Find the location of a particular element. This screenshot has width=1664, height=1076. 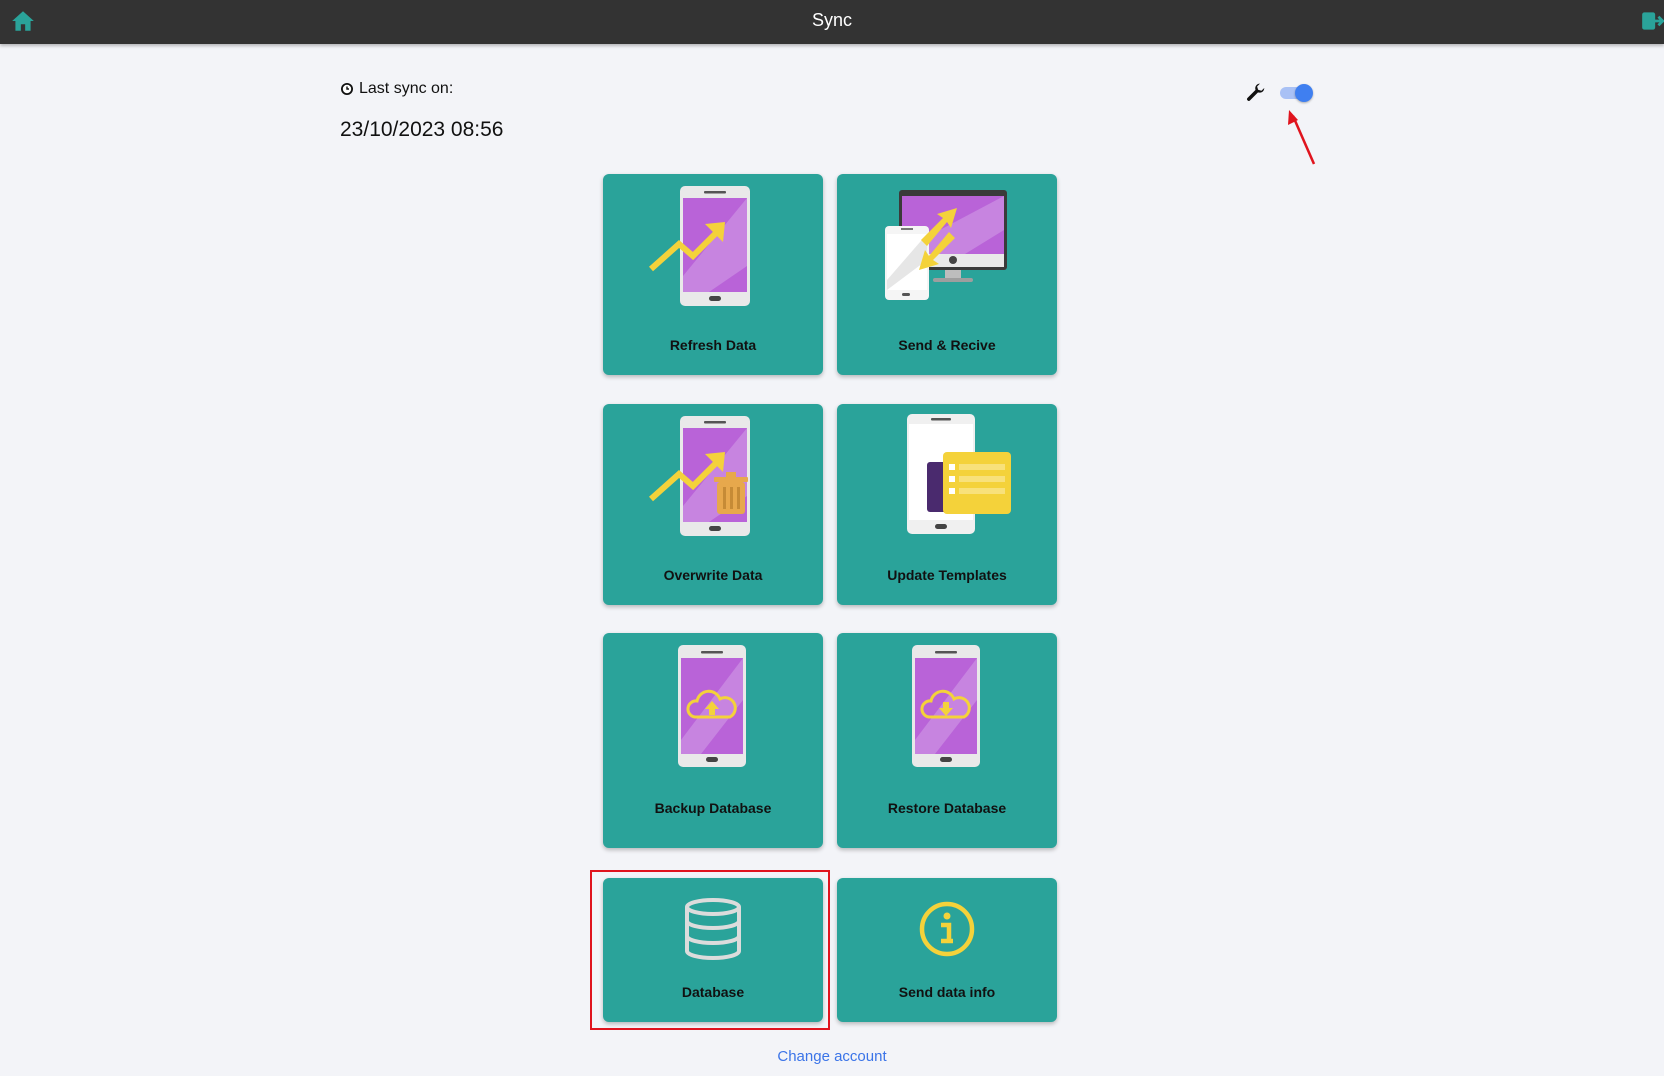

phone-template-icon is located at coordinates (959, 474).